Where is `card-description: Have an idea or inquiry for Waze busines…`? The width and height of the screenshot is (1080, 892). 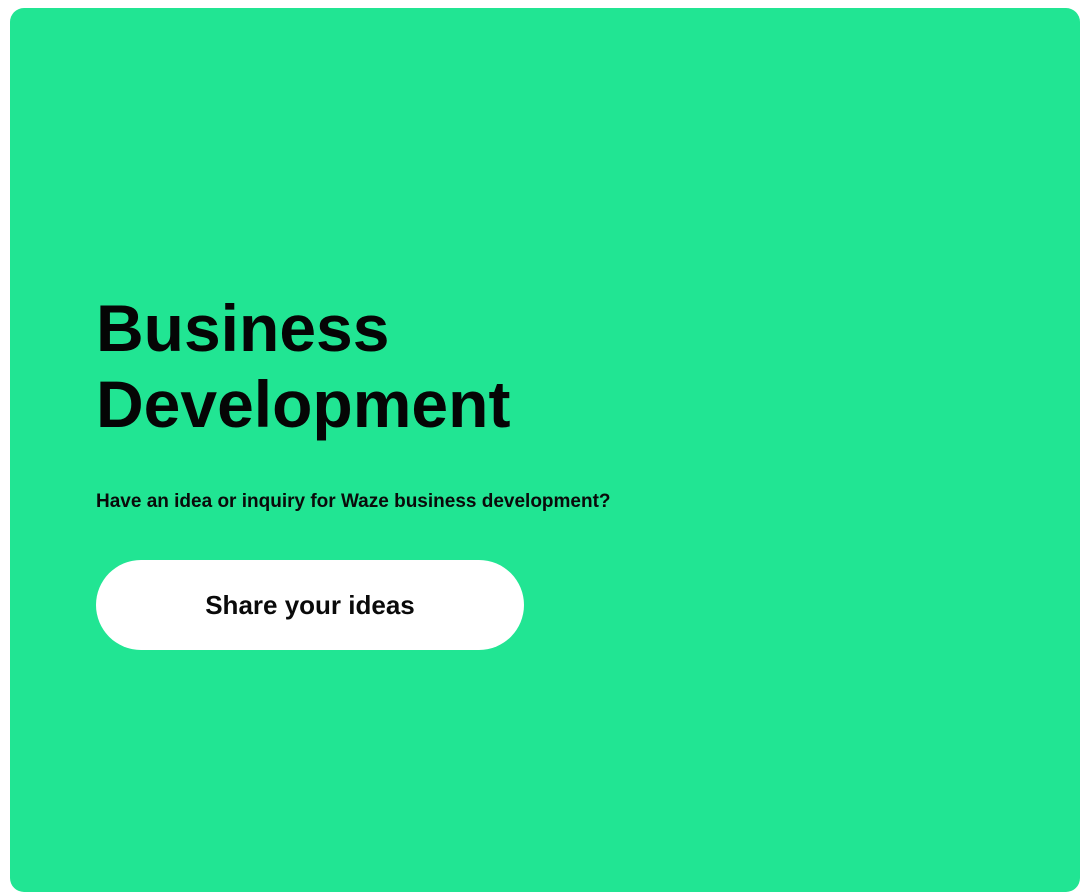 card-description: Have an idea or inquiry for Waze busines… is located at coordinates (353, 501).